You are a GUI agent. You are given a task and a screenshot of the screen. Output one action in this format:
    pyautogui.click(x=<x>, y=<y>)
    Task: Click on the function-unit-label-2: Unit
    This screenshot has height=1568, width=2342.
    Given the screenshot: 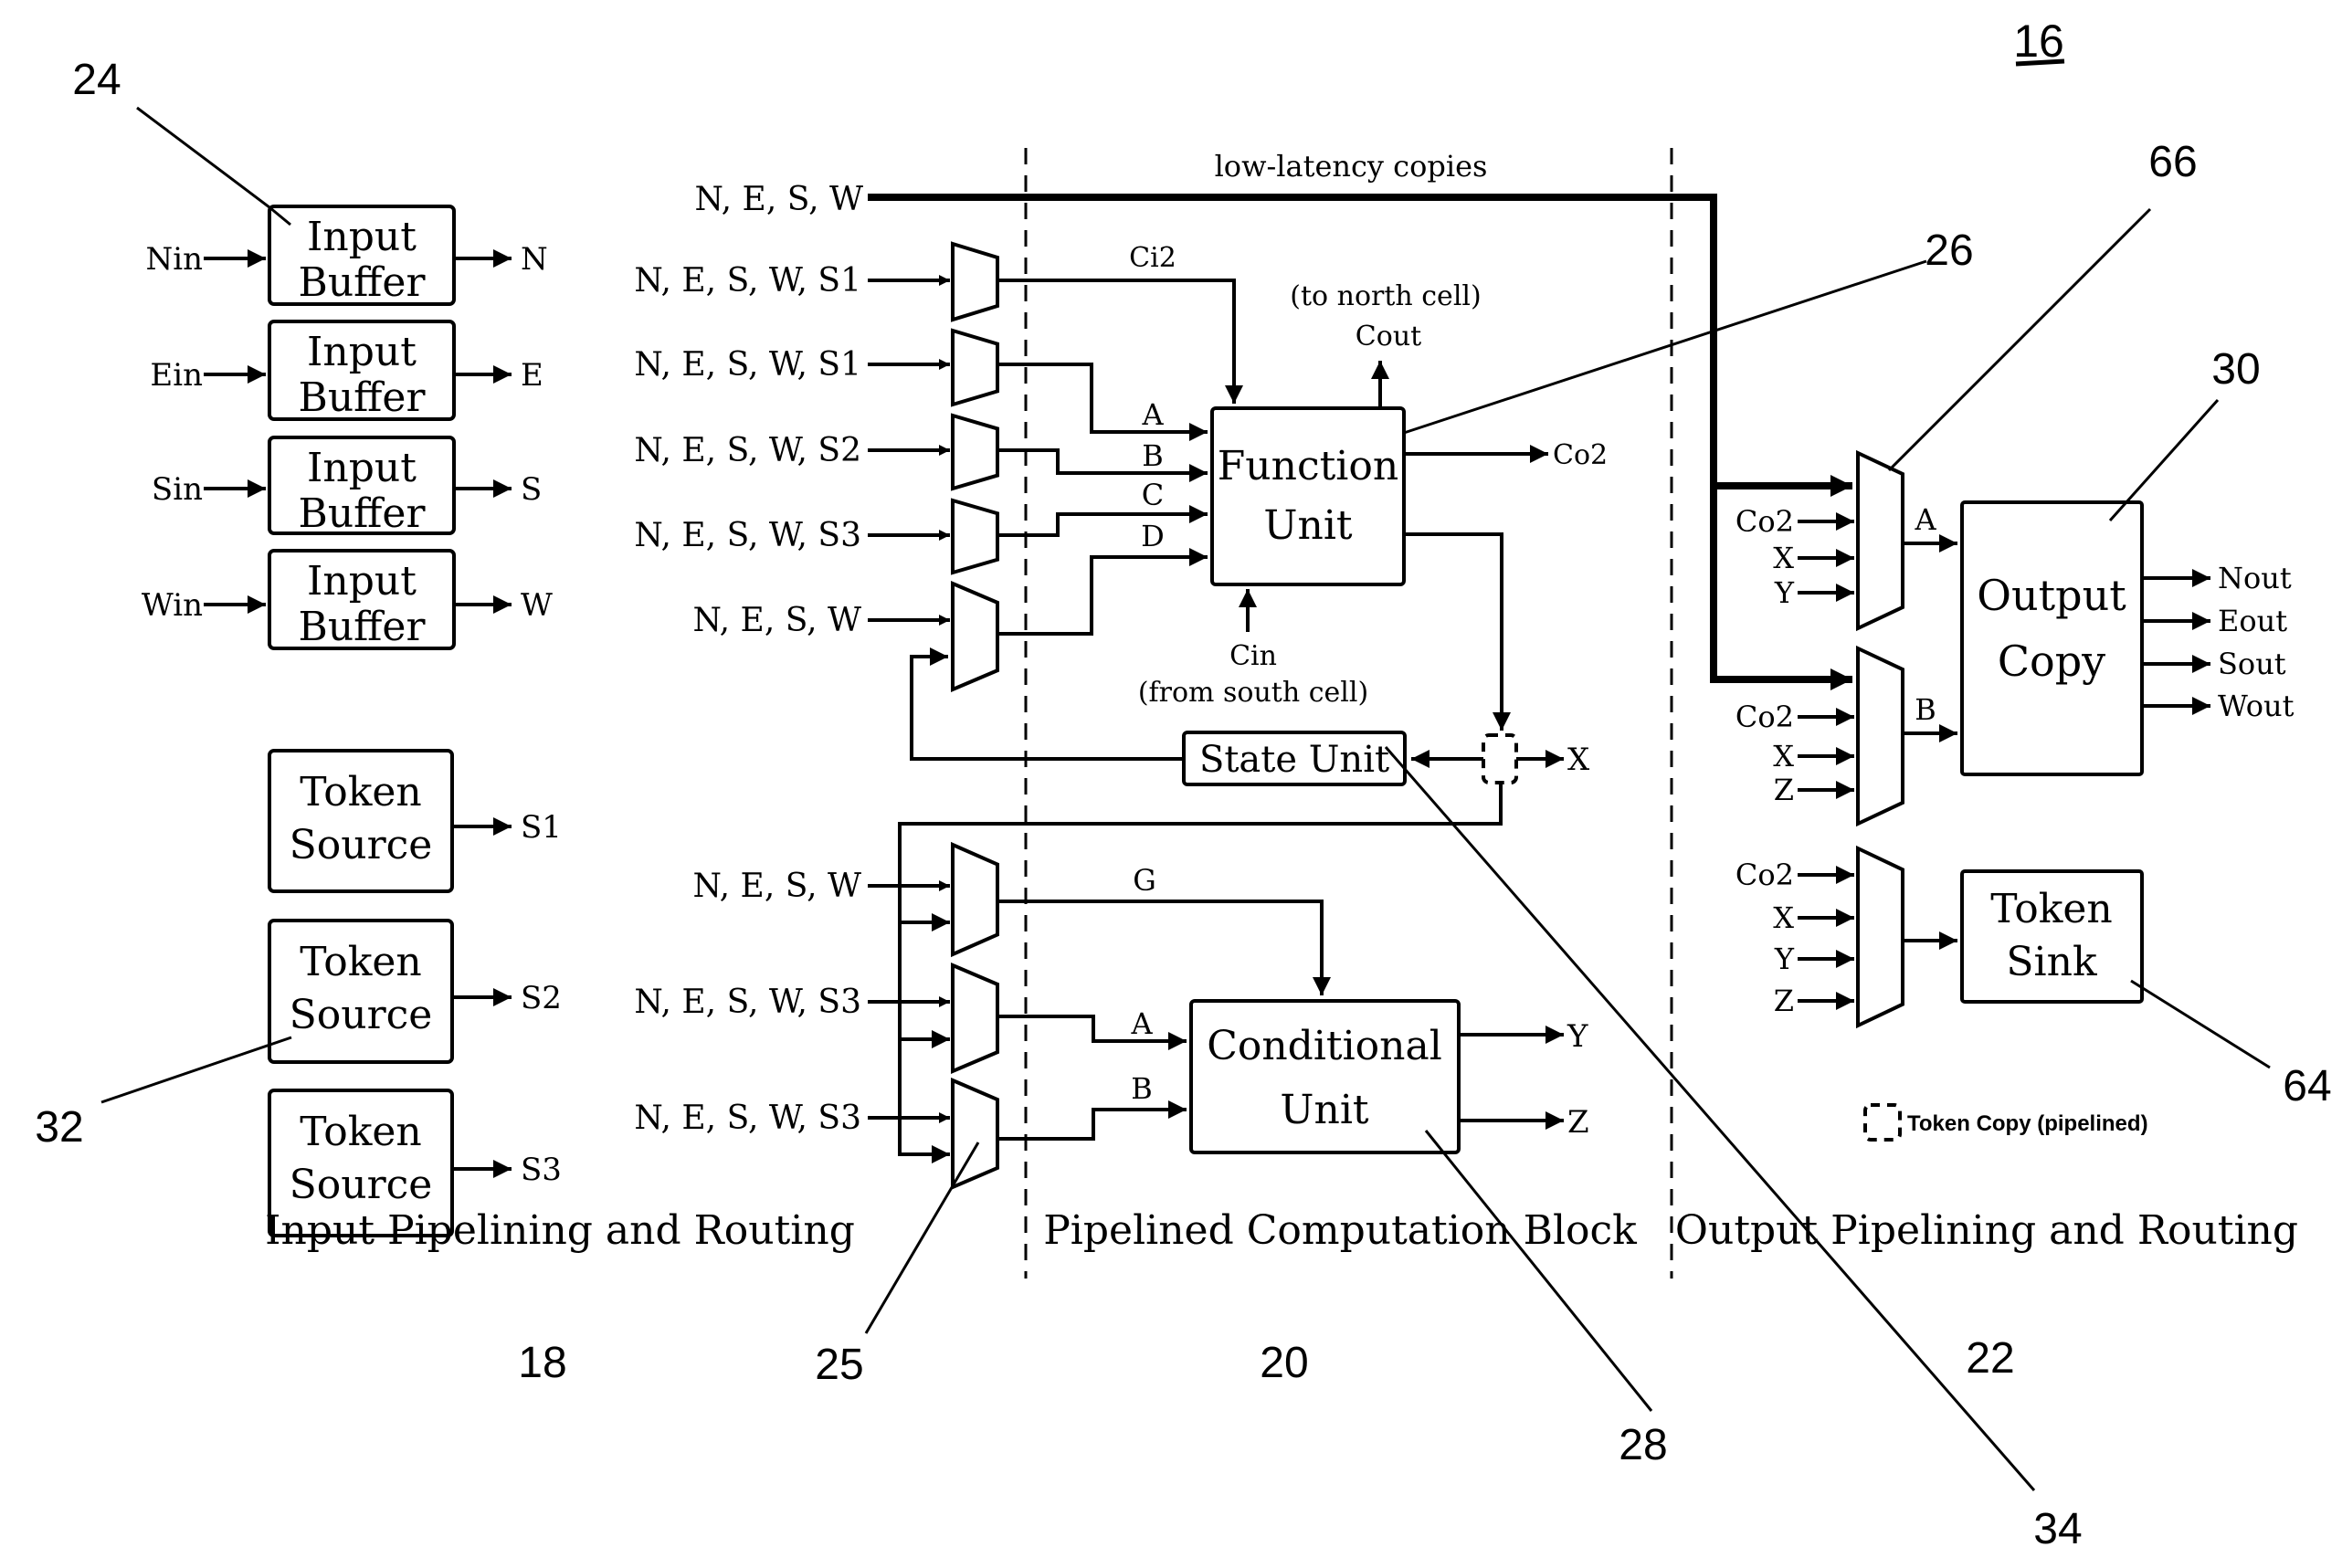 What is the action you would take?
    pyautogui.click(x=1307, y=525)
    